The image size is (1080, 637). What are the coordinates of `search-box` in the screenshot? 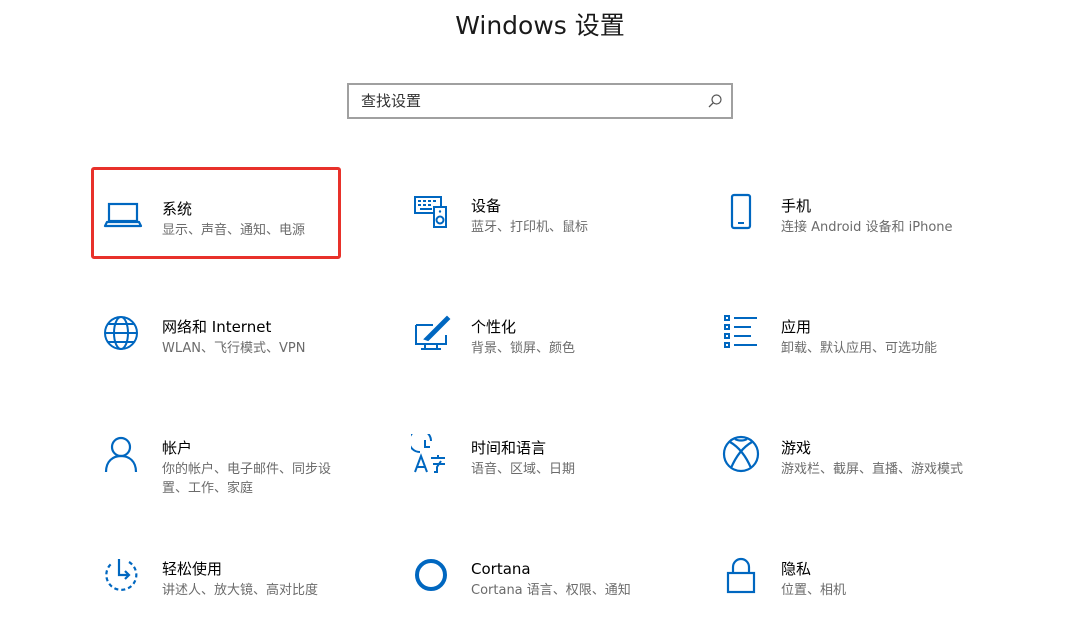 It's located at (540, 101).